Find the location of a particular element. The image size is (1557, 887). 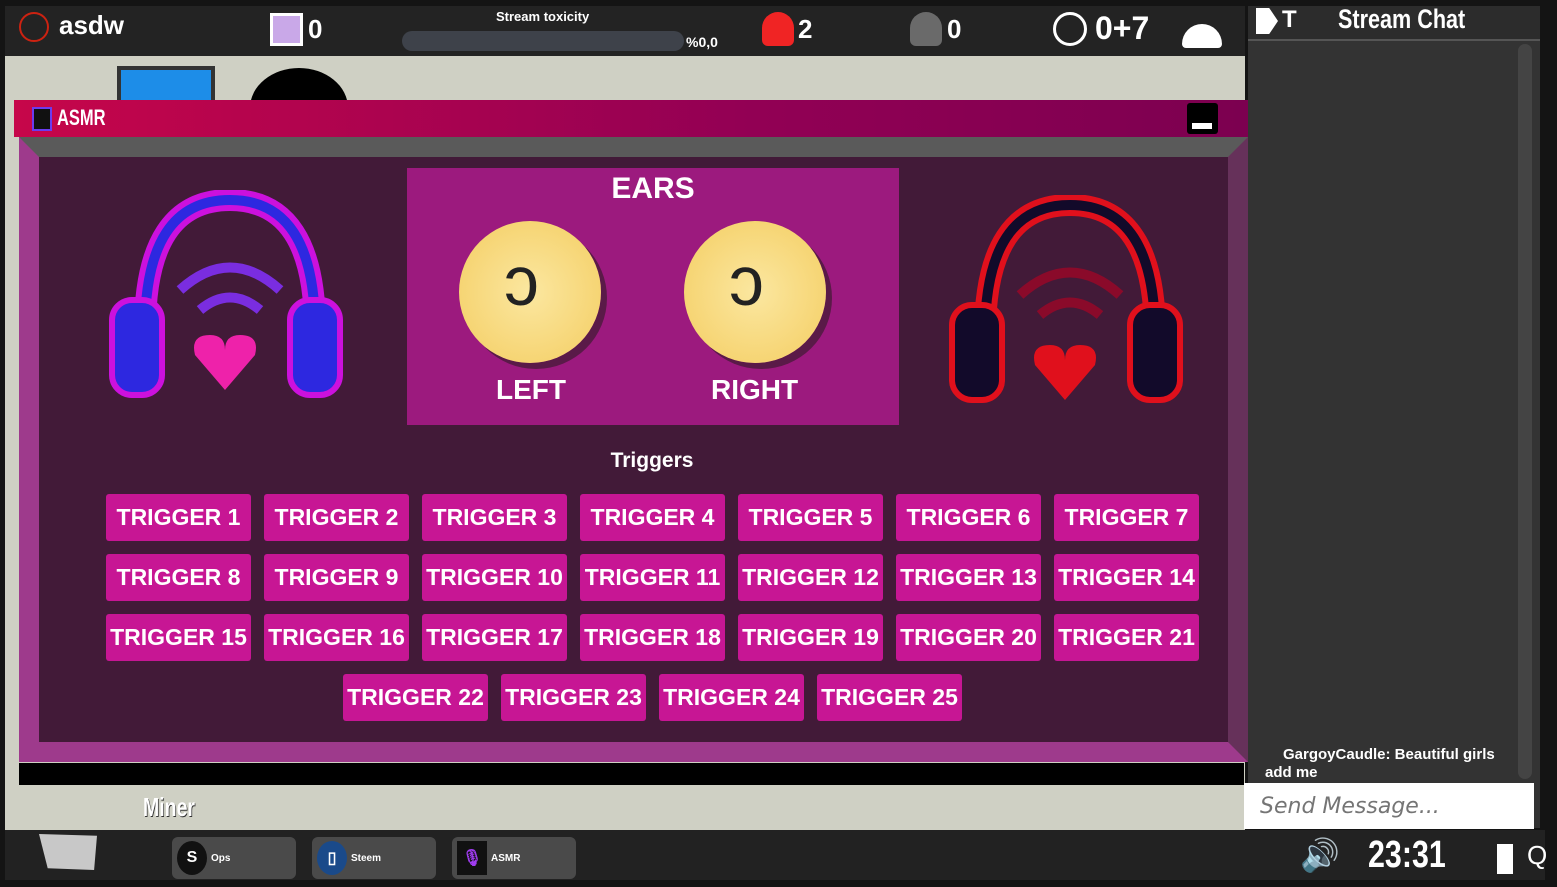

trigger-button: TRIGGER 12 is located at coordinates (810, 577).